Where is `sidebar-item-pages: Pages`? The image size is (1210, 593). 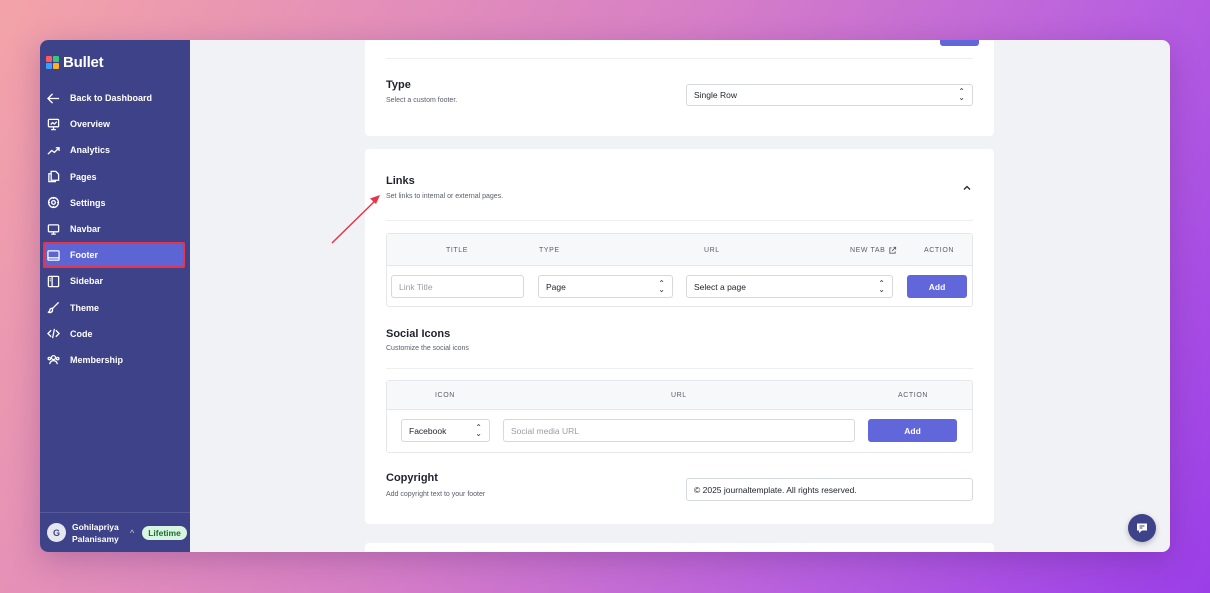
sidebar-item-pages: Pages is located at coordinates (115, 177).